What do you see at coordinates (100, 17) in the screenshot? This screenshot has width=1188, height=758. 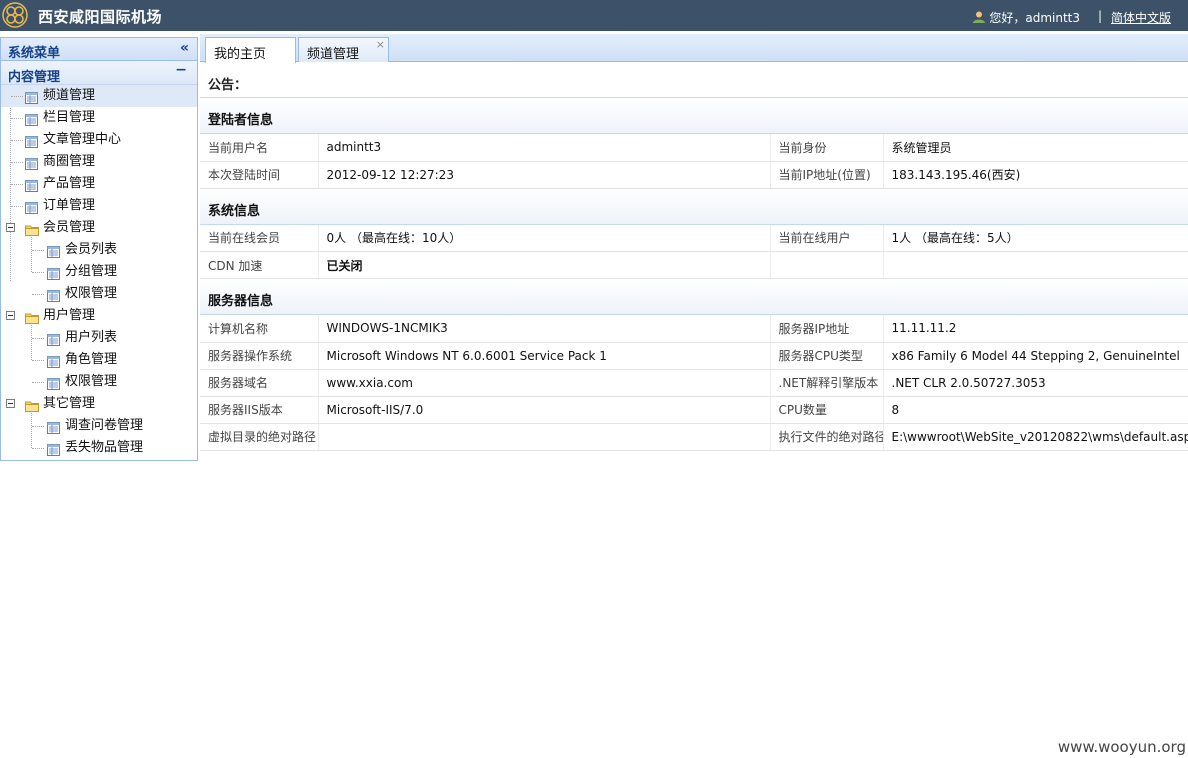 I see `app-title: 西安咸阳国际机场` at bounding box center [100, 17].